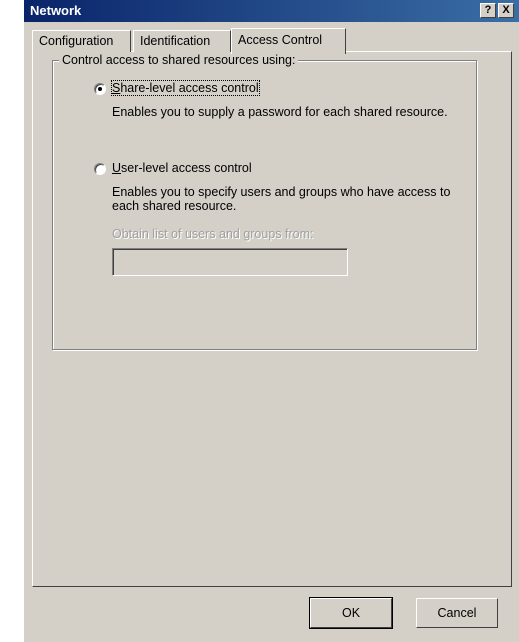 This screenshot has width=519, height=642. What do you see at coordinates (186, 168) in the screenshot?
I see `user-level-label-rest: ser-level access control` at bounding box center [186, 168].